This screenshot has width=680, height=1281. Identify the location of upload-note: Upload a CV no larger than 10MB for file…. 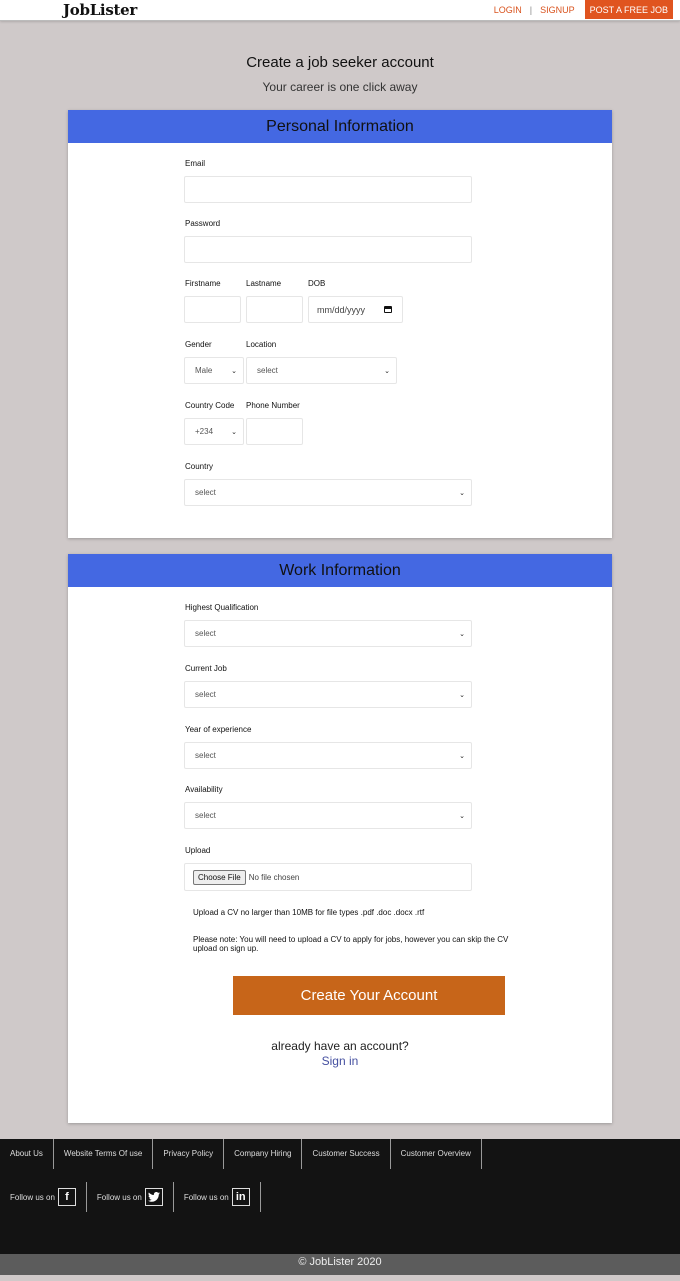
(309, 912).